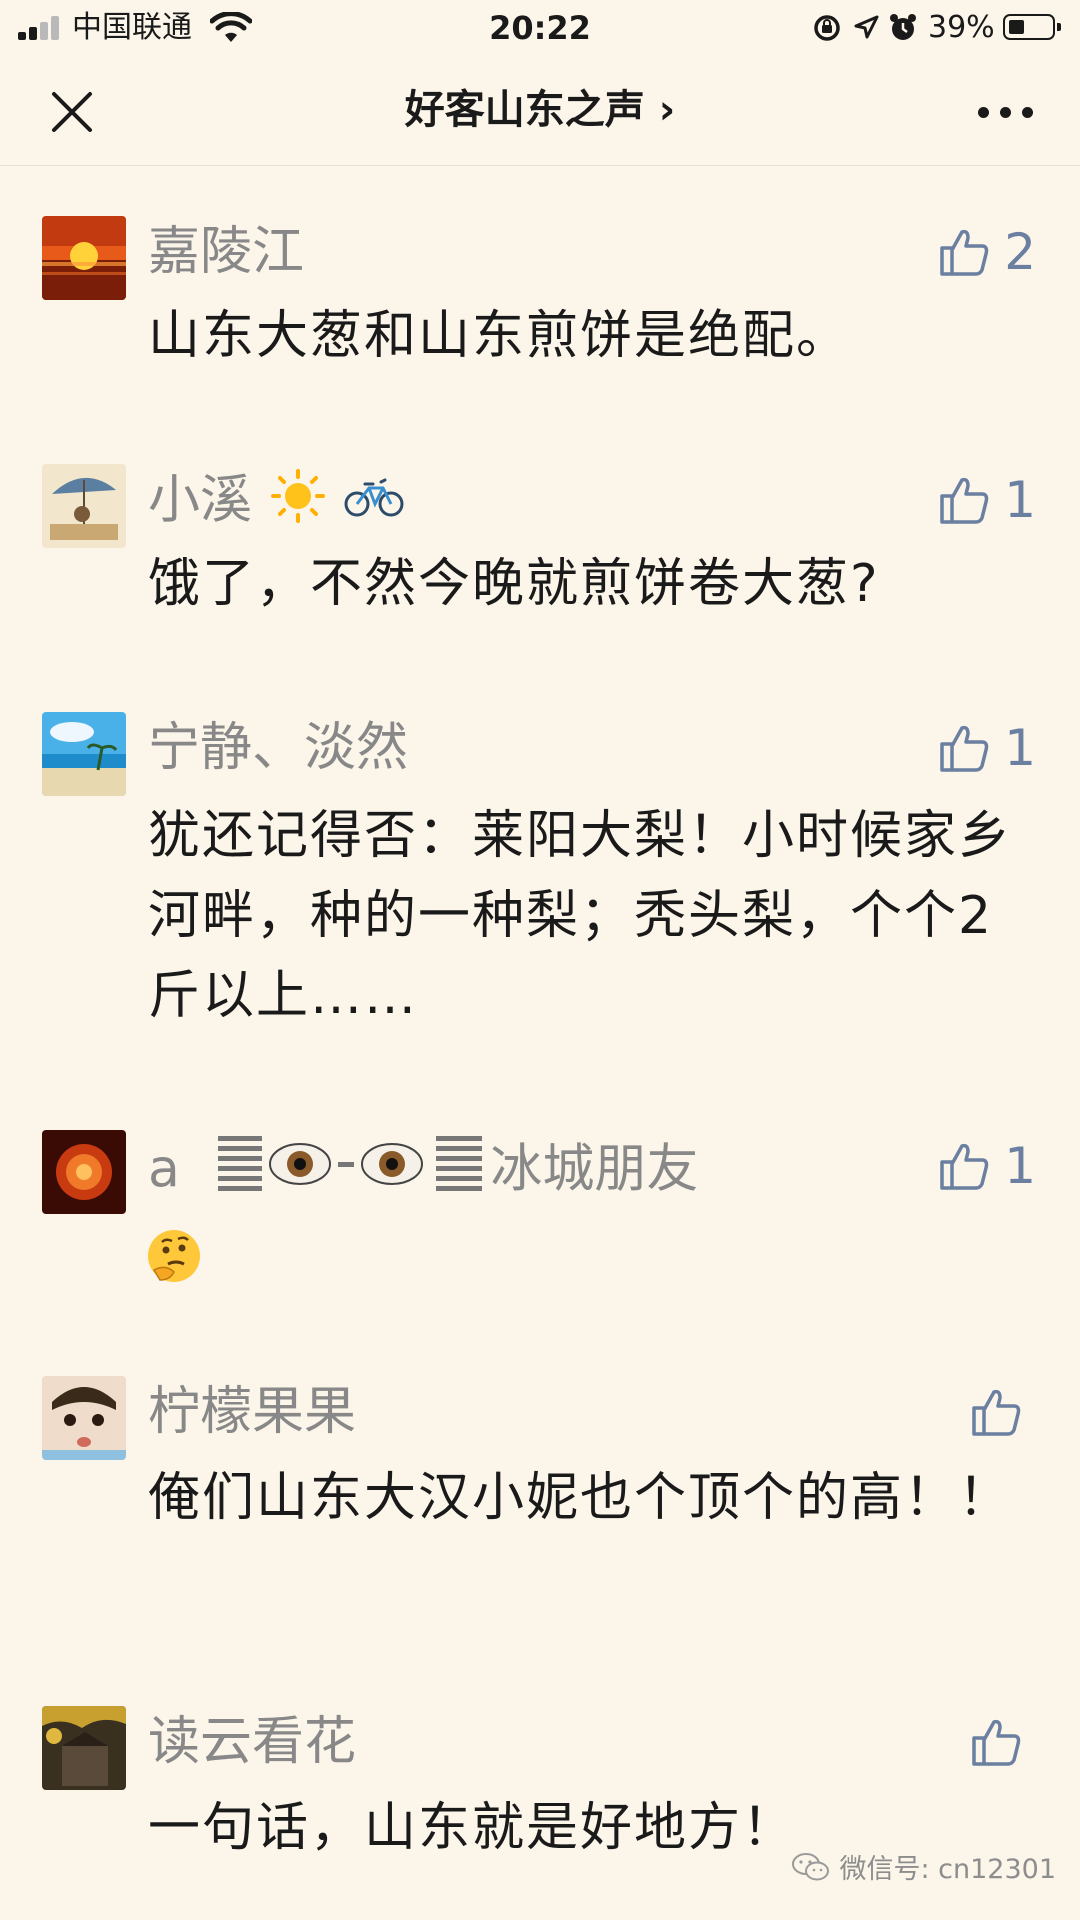 The height and width of the screenshot is (1920, 1080). Describe the element at coordinates (540, 1786) in the screenshot. I see `comment-item: 读云看花 一句话，山东就是好地方！` at that location.